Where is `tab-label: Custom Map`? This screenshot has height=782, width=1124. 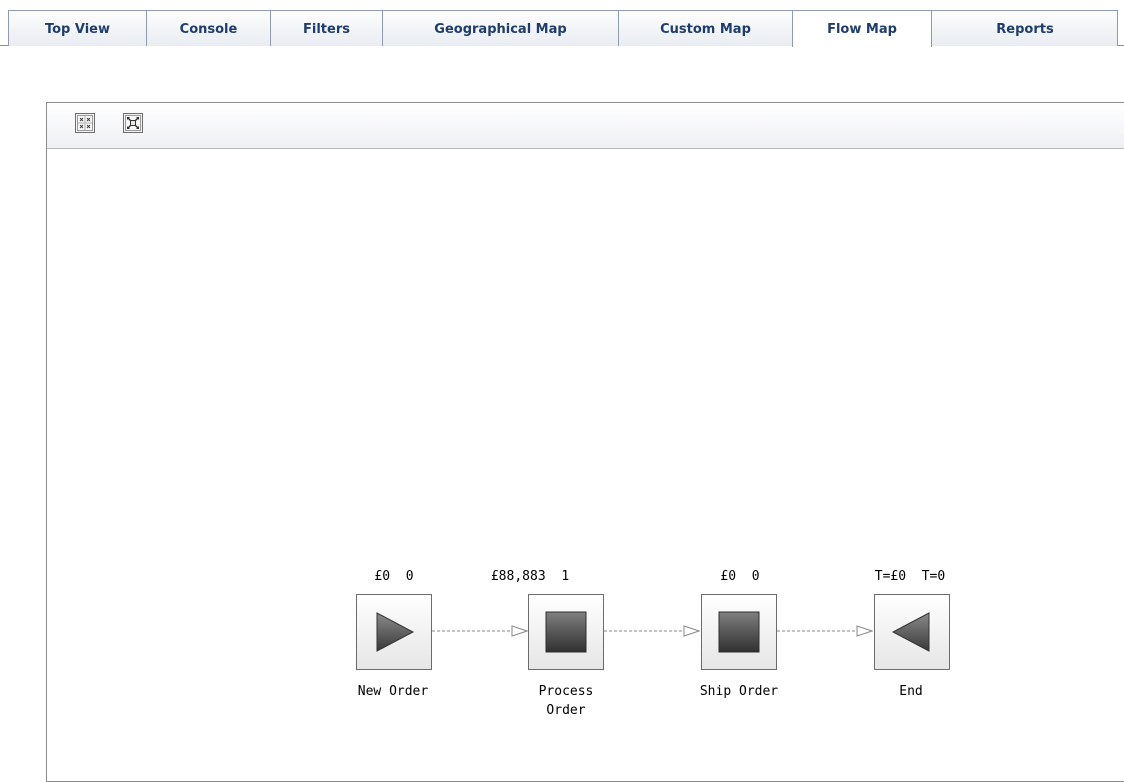
tab-label: Custom Map is located at coordinates (705, 29).